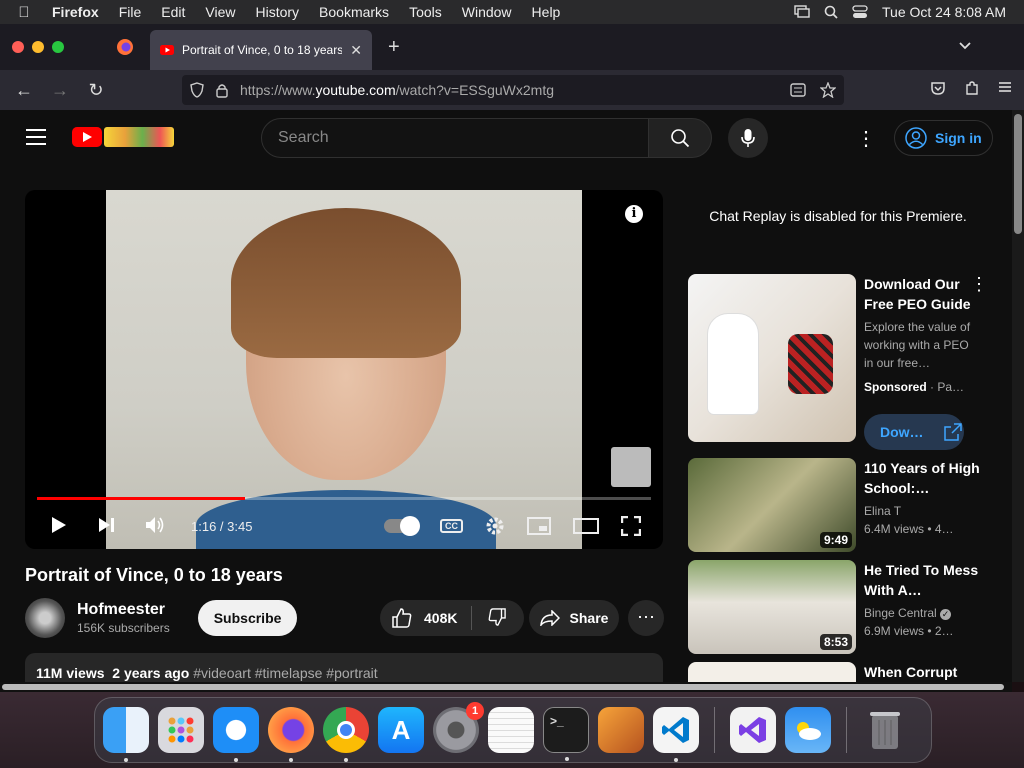  What do you see at coordinates (979, 284) in the screenshot?
I see `ad-menu-kebab-icon: ⋮` at bounding box center [979, 284].